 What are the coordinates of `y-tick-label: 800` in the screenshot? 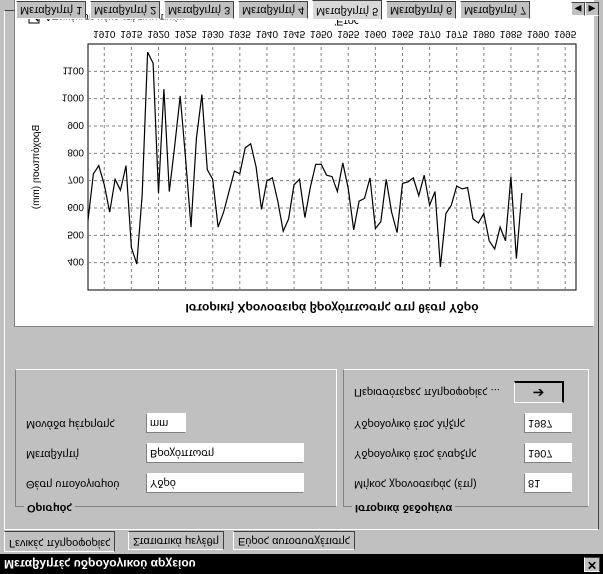 It's located at (75, 151).